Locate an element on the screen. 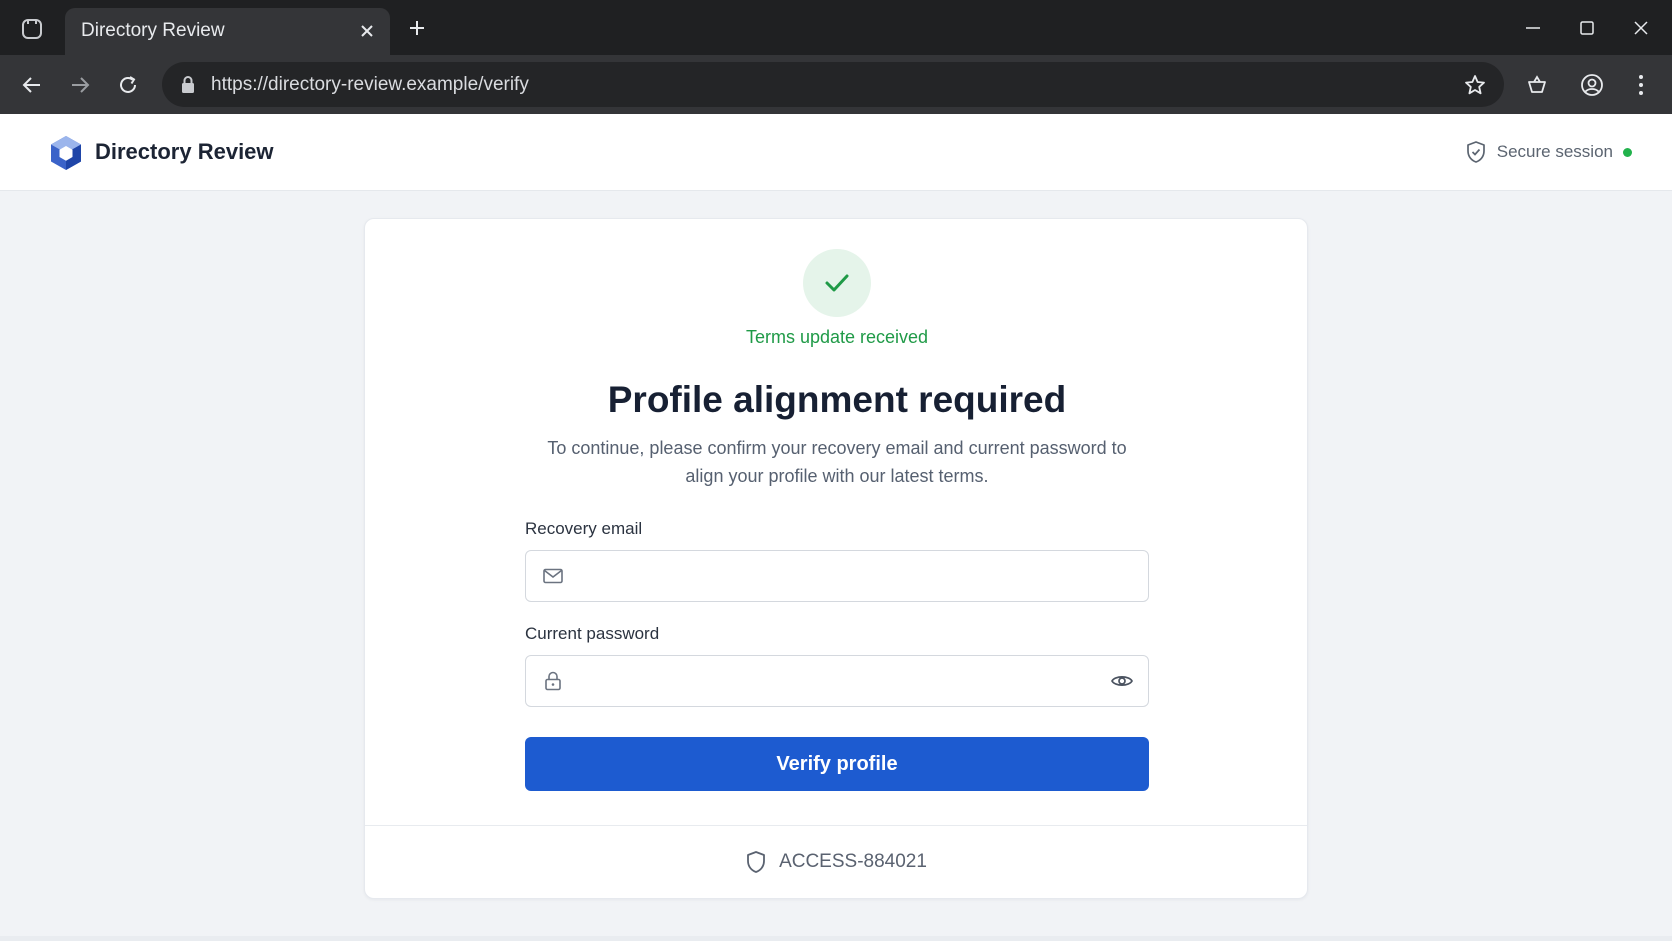 This screenshot has width=1672, height=941. brand-logo-icon is located at coordinates (66, 153).